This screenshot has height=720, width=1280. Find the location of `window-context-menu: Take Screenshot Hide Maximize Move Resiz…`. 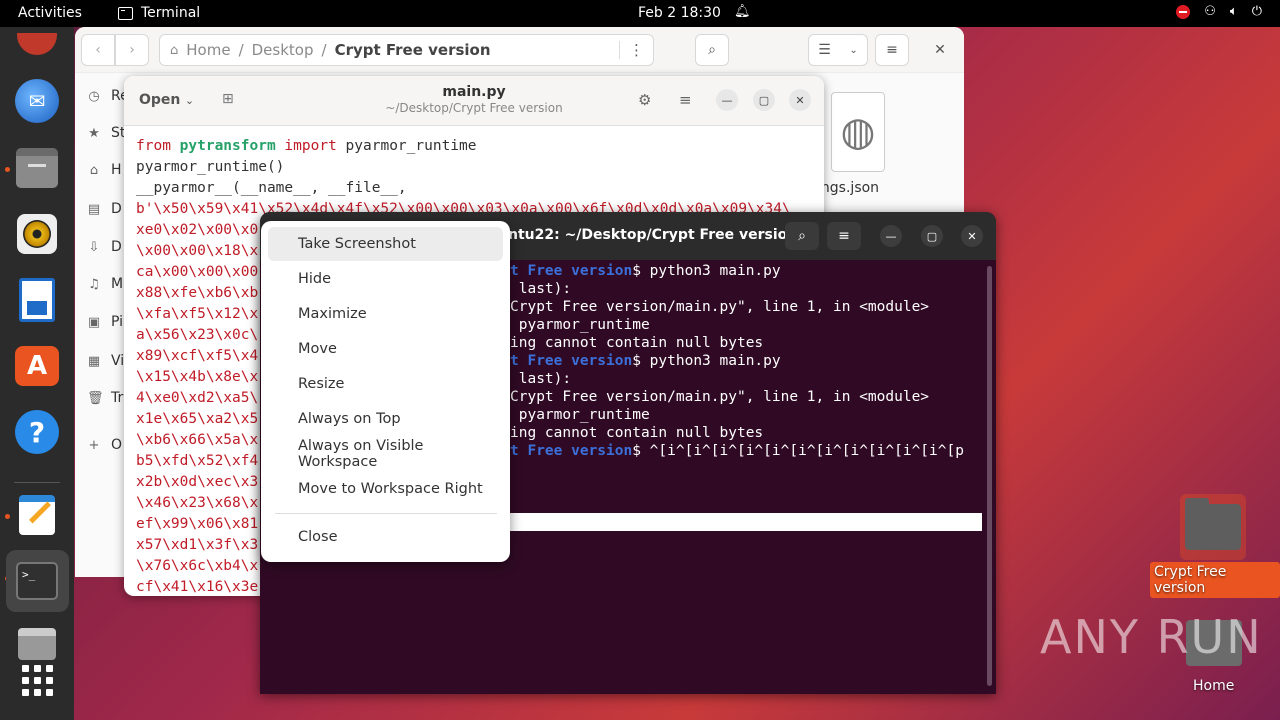

window-context-menu: Take Screenshot Hide Maximize Move Resiz… is located at coordinates (385, 391).